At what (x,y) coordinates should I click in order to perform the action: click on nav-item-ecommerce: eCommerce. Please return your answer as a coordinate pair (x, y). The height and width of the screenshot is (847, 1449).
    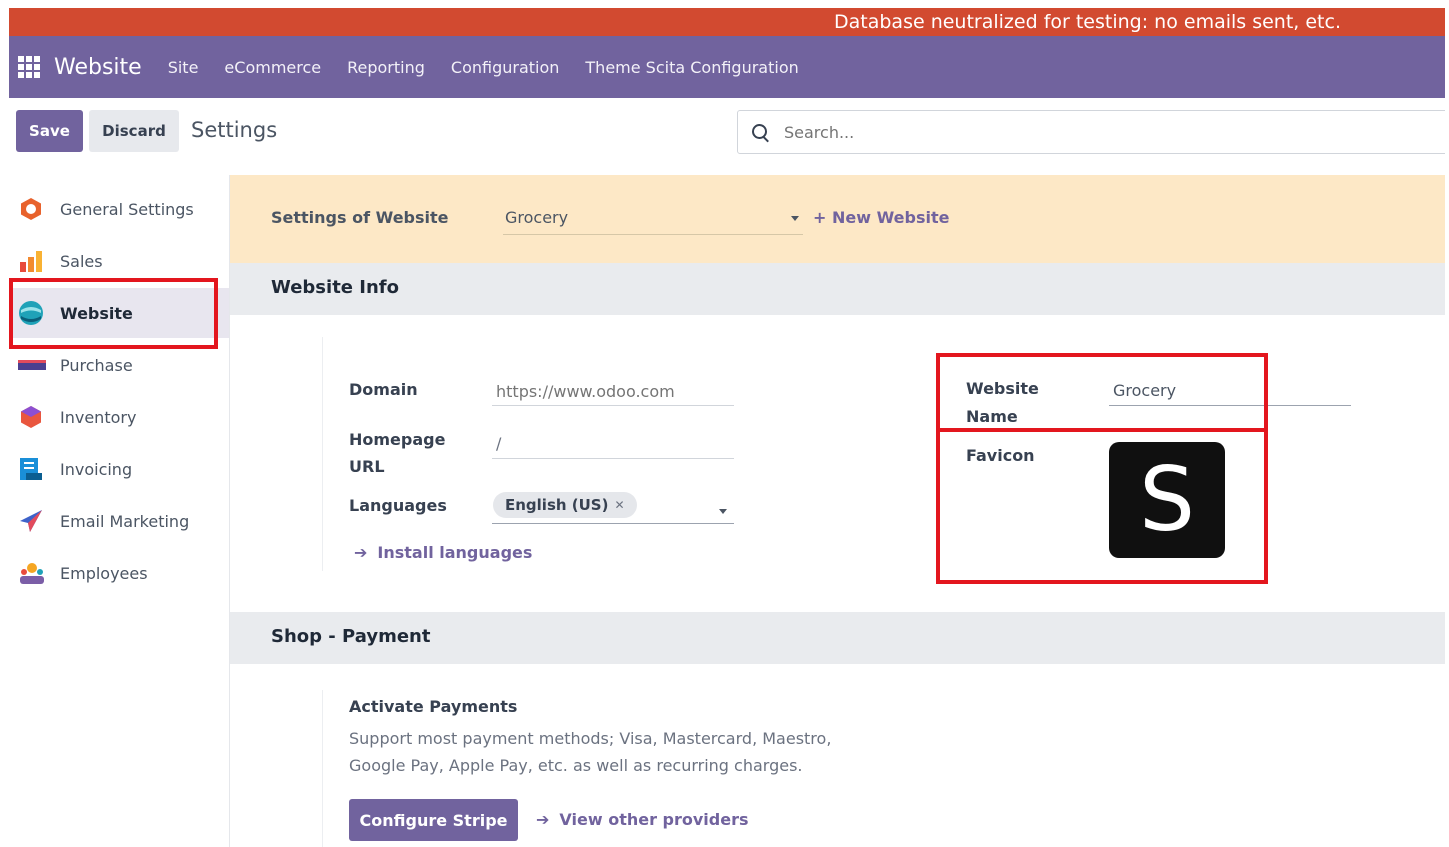
    Looking at the image, I should click on (272, 67).